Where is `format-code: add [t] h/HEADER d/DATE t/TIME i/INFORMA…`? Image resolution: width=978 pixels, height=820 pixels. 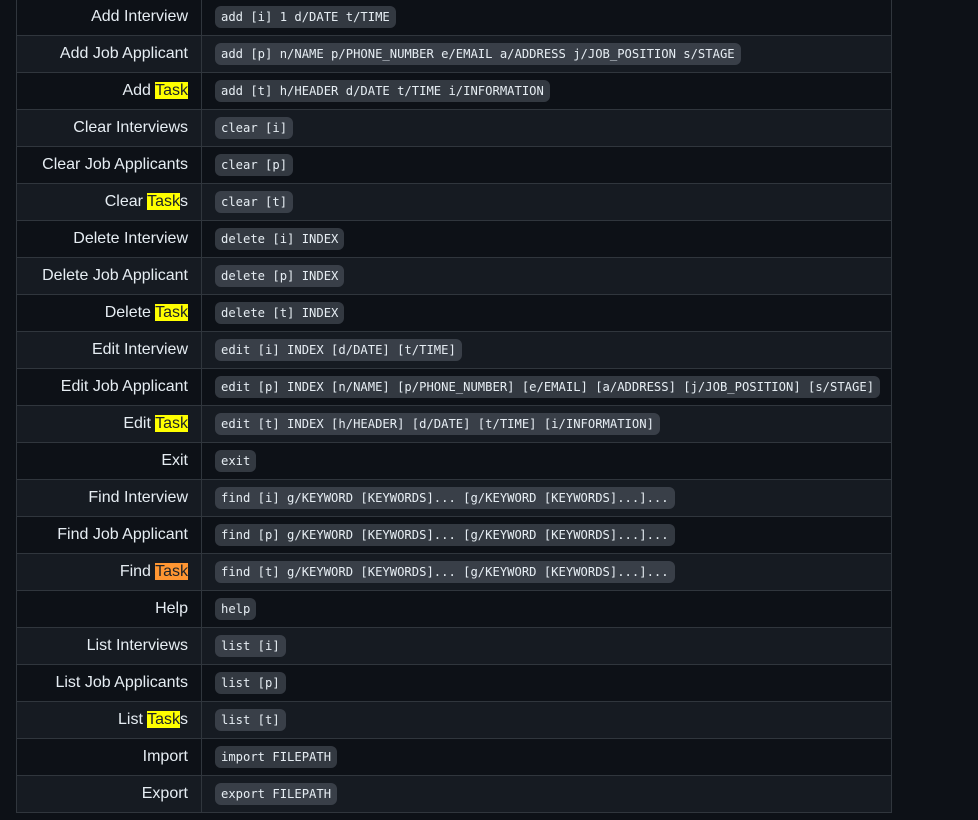
format-code: add [t] h/HEADER d/DATE t/TIME i/INFORMA… is located at coordinates (382, 91).